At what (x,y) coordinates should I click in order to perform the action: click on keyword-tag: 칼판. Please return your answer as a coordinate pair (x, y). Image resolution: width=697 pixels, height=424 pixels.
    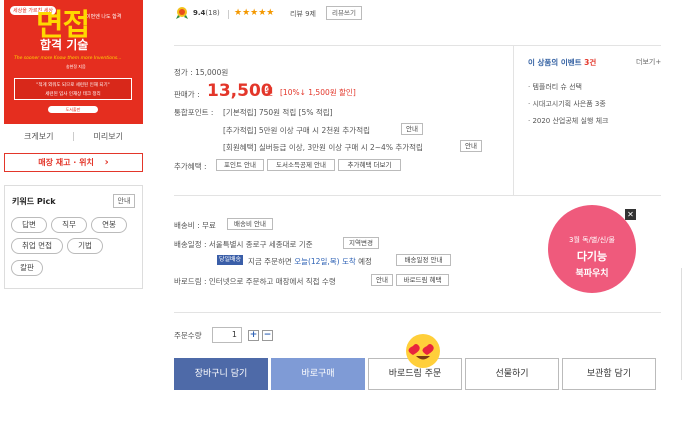
    Looking at the image, I should click on (27, 268).